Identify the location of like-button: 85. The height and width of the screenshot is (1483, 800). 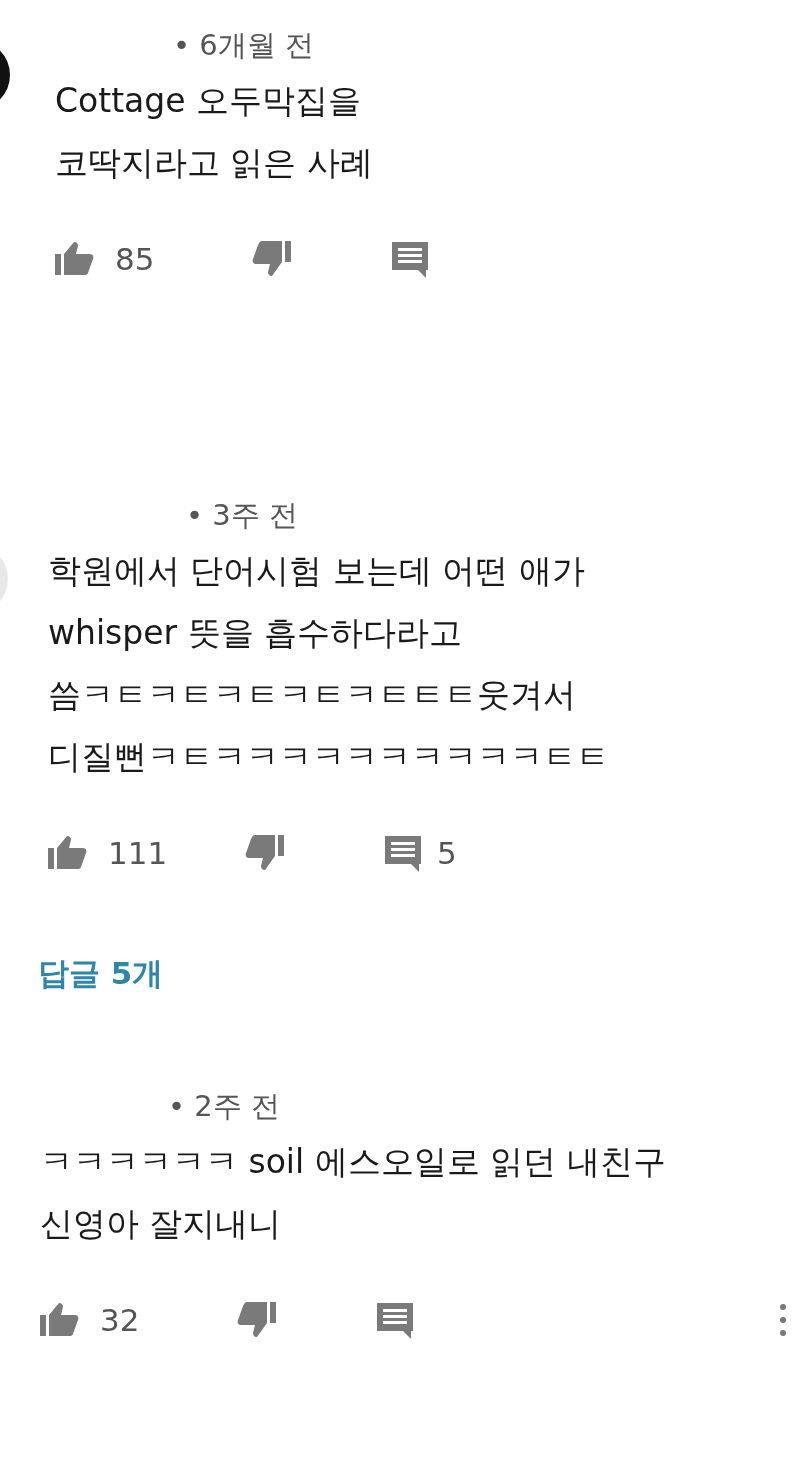
(150, 259).